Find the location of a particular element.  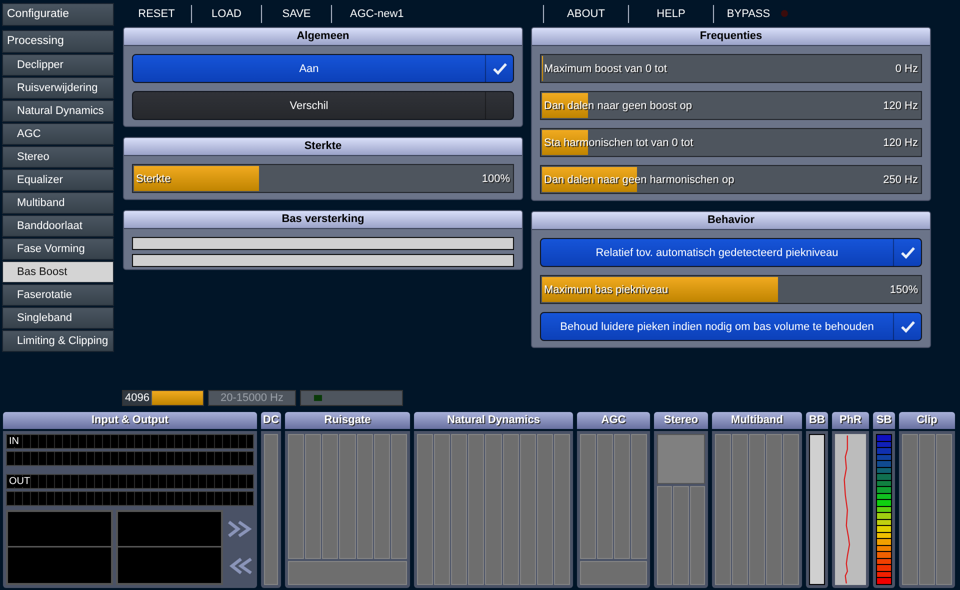

panel-title: Frequenties is located at coordinates (731, 37).